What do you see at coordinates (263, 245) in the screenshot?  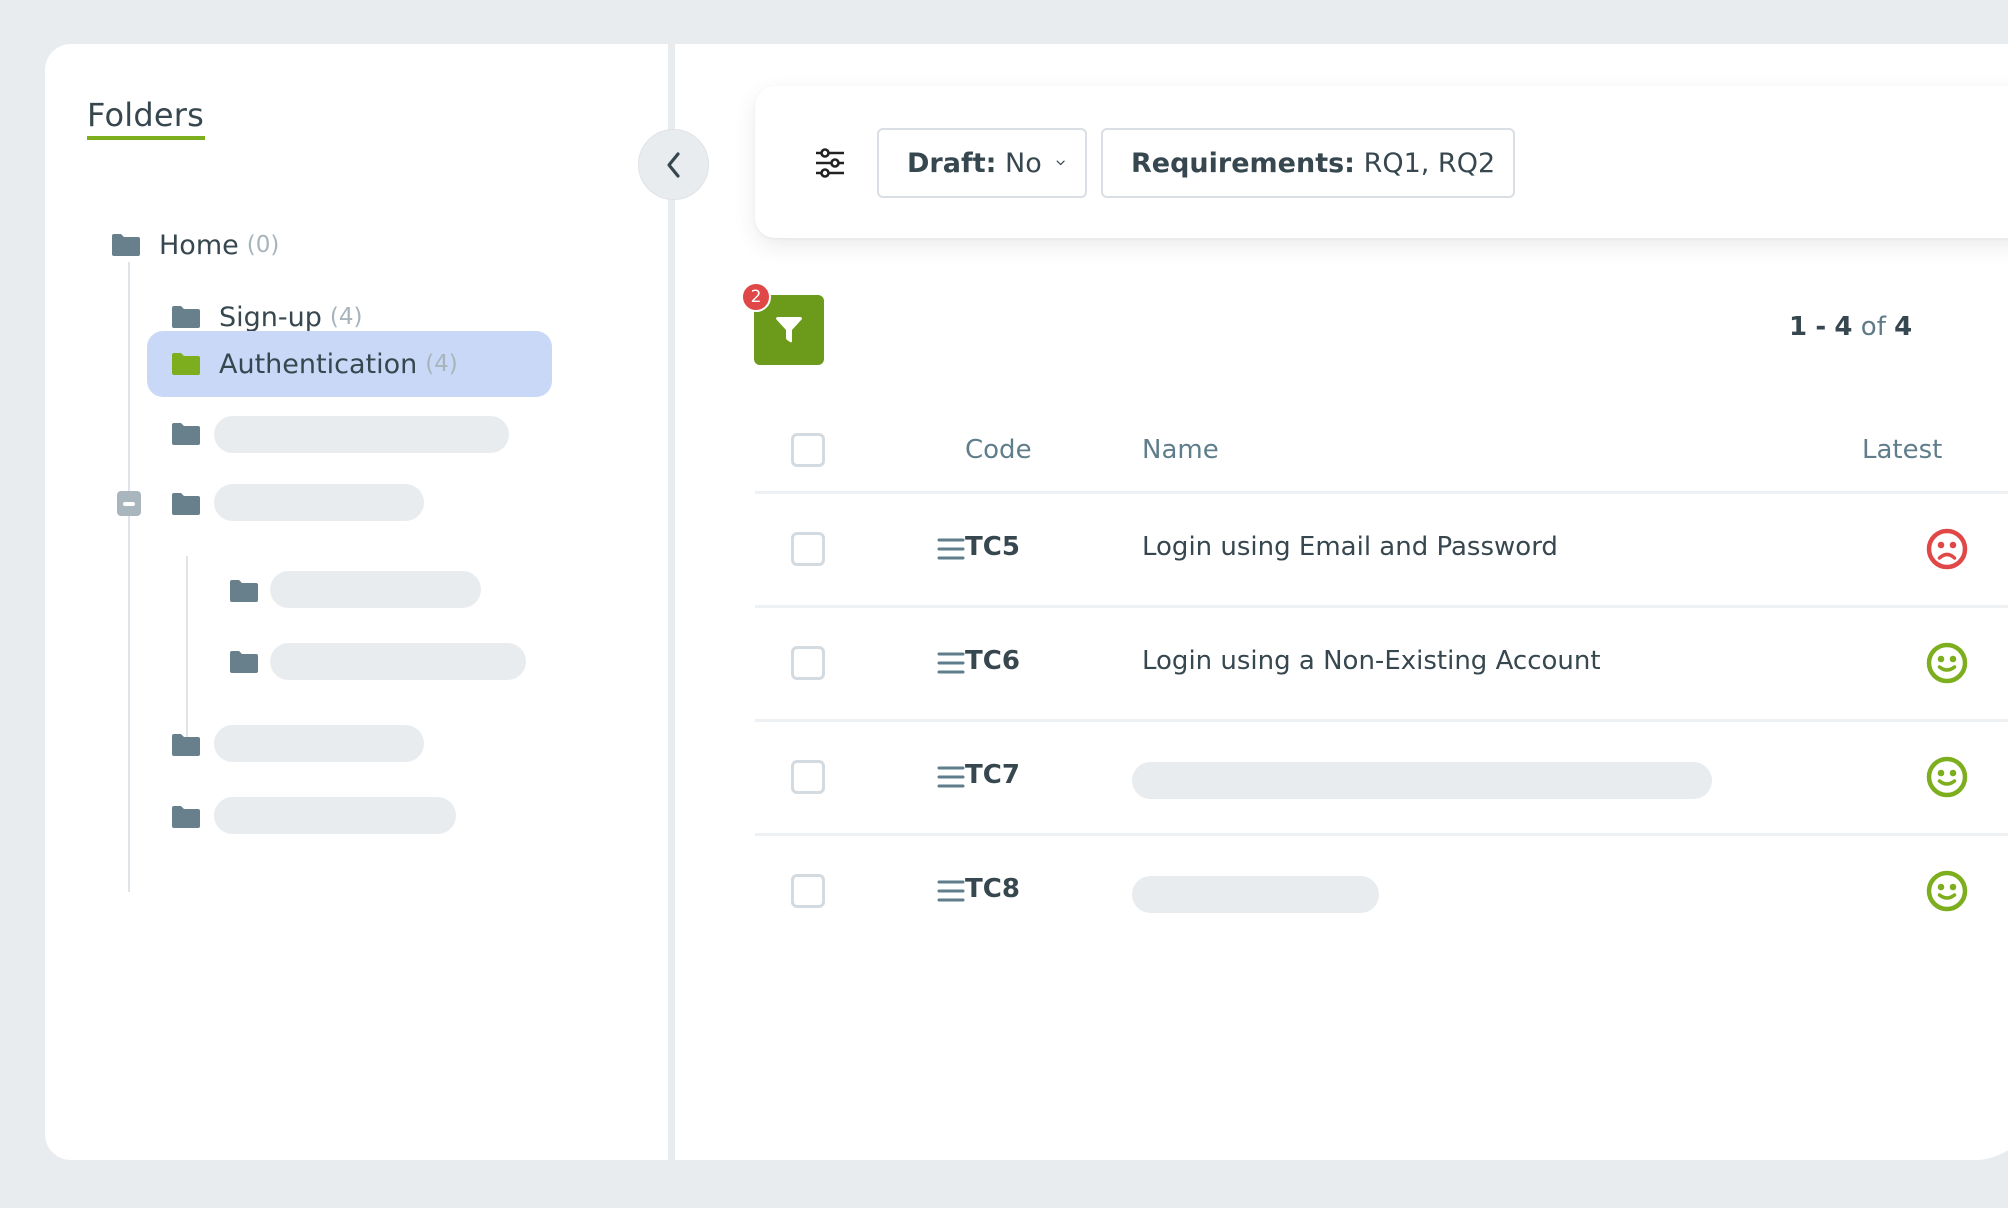 I see `folder-count: (0)` at bounding box center [263, 245].